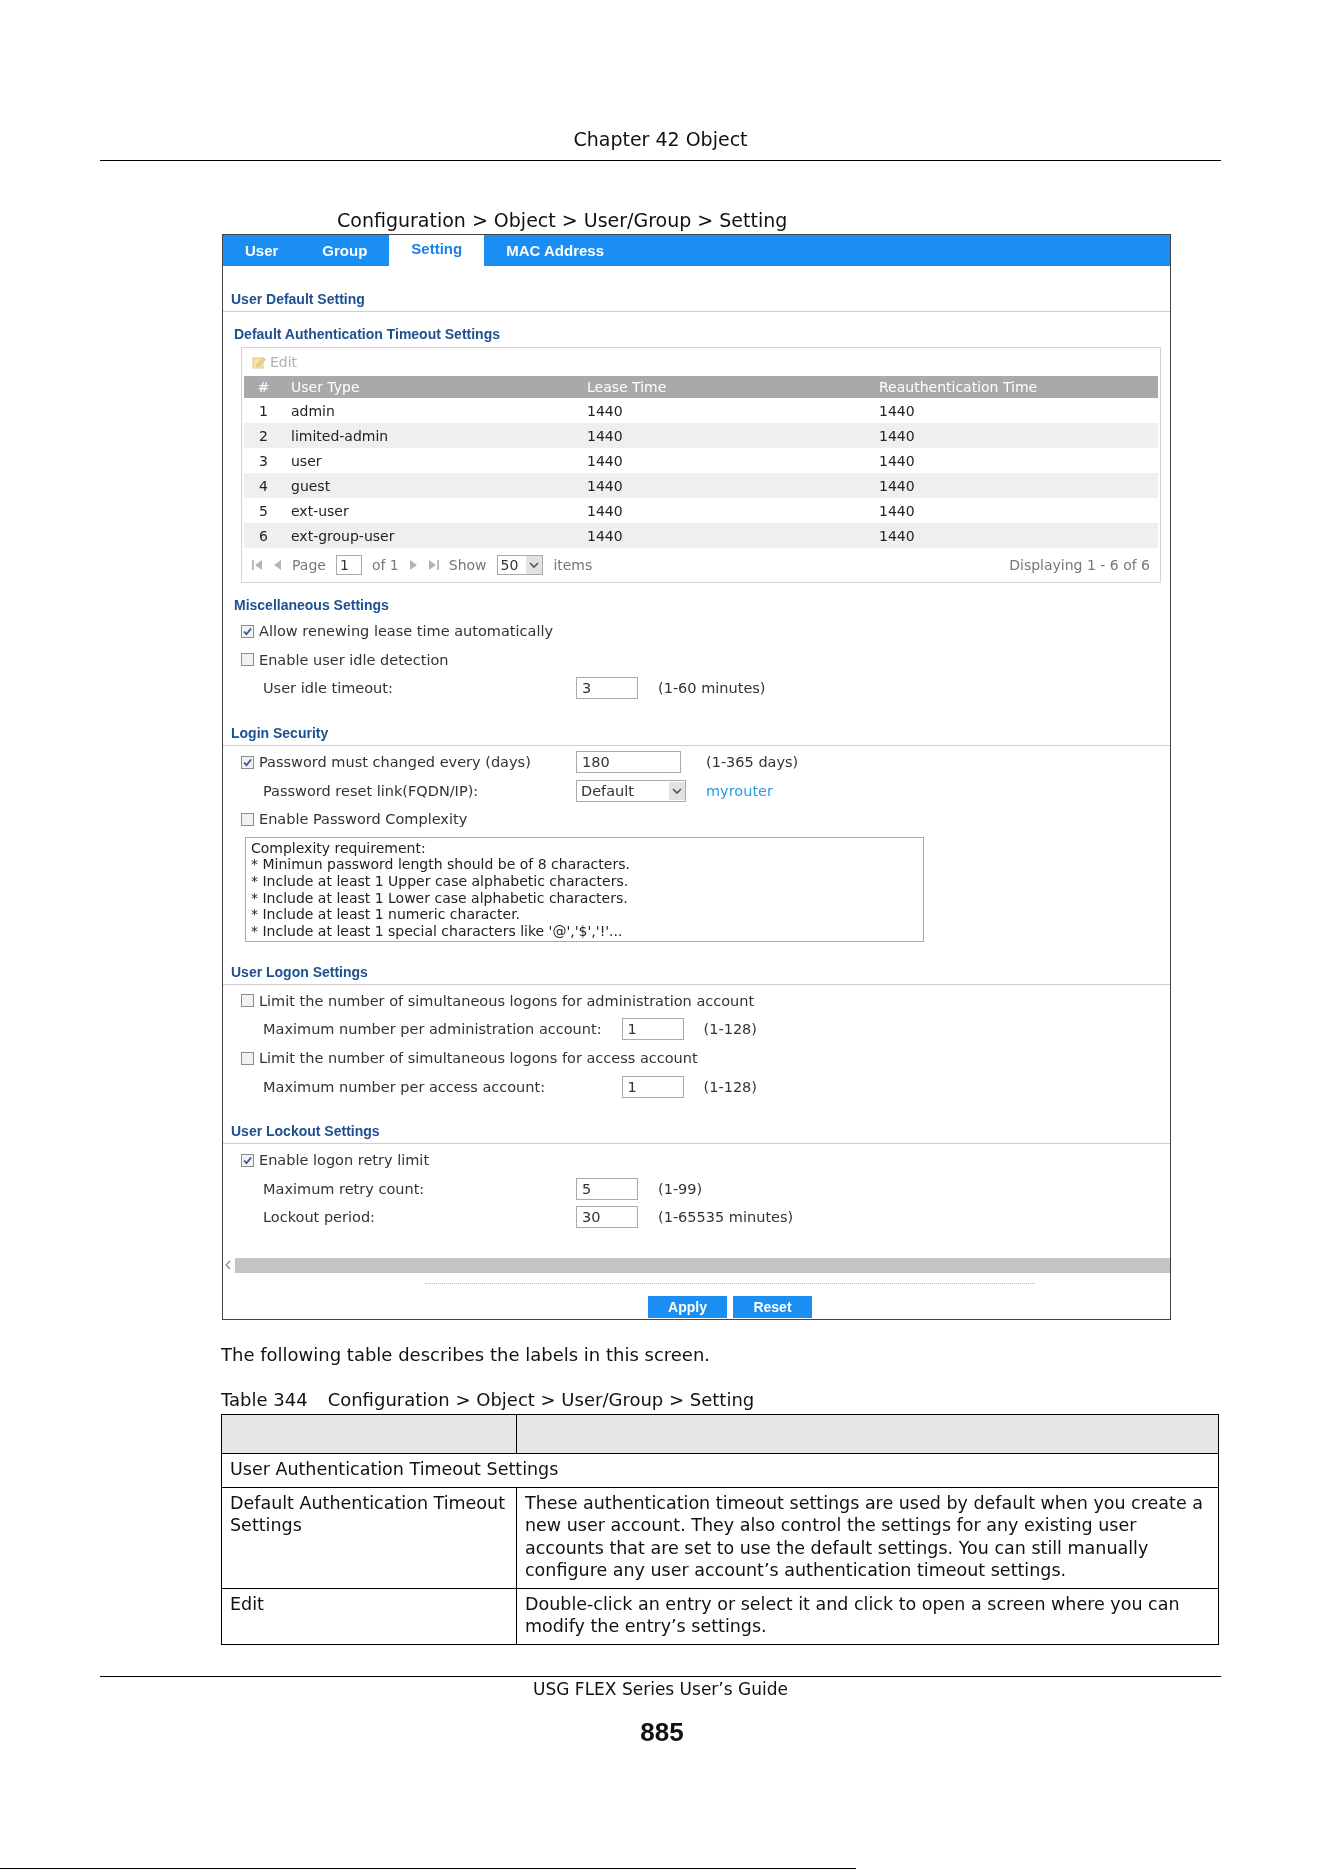 The image size is (1324, 1872). I want to click on table-number: Table 344, so click(264, 1400).